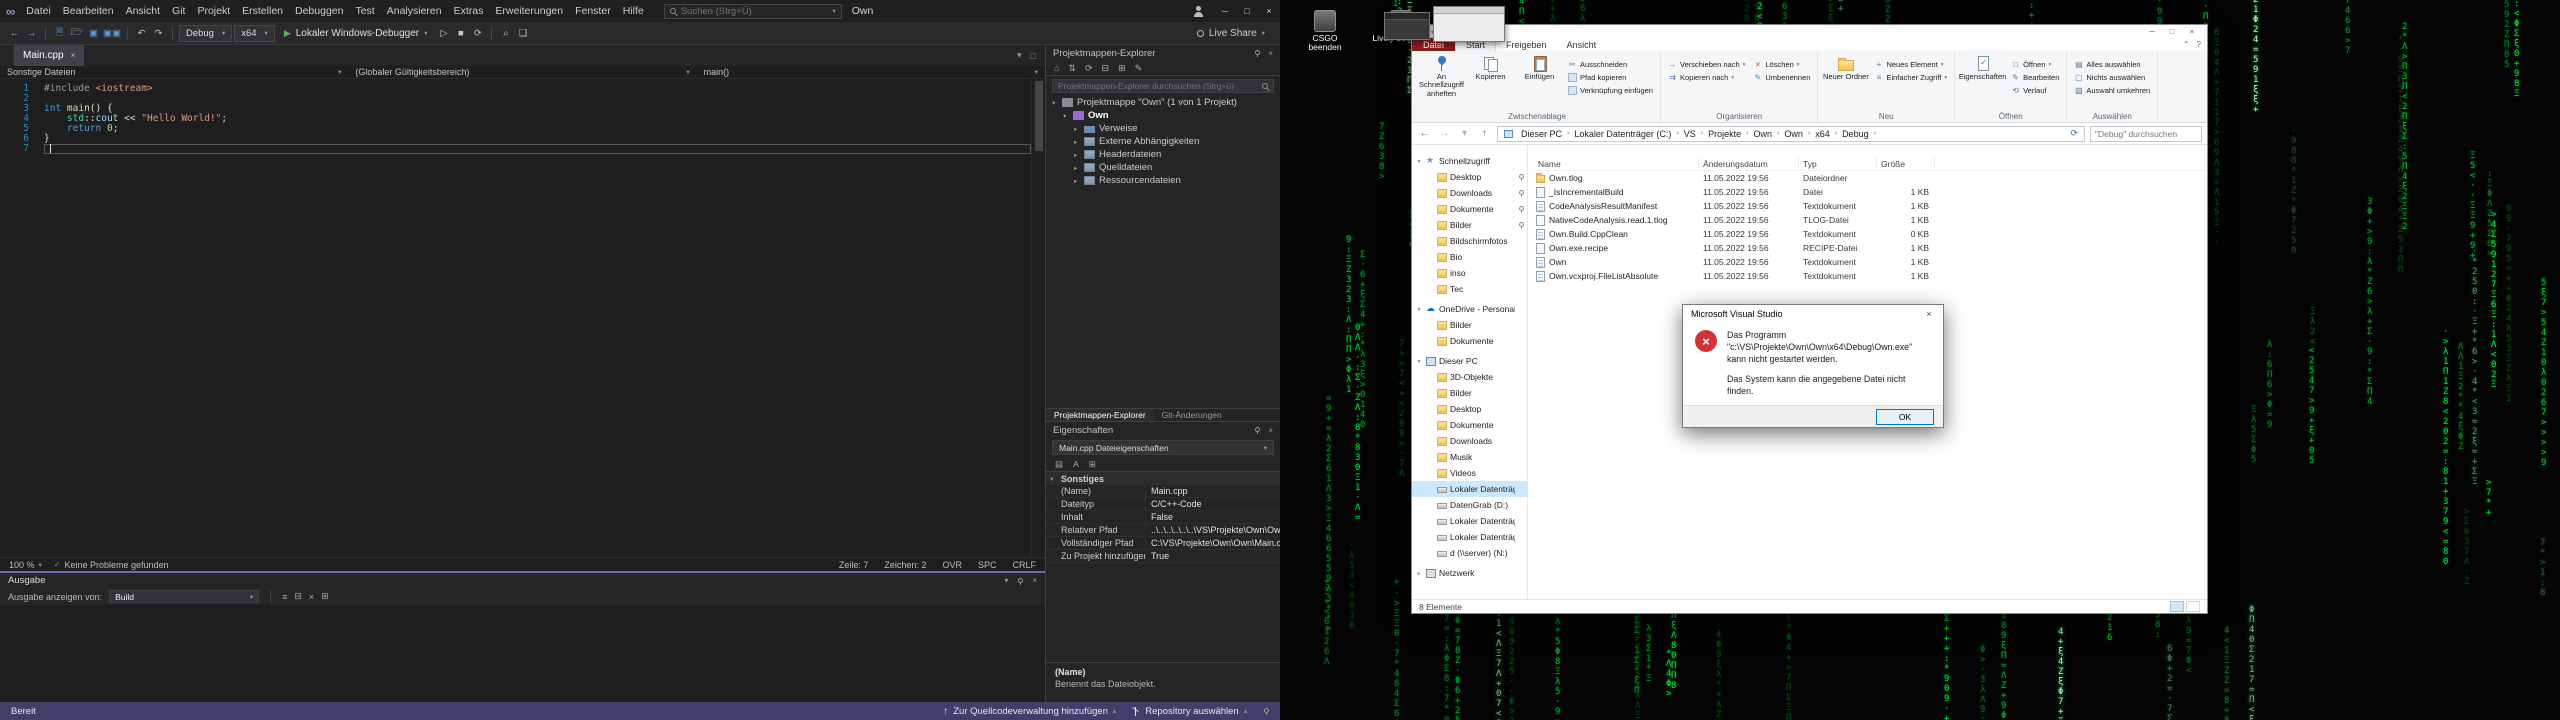 This screenshot has width=2560, height=720. Describe the element at coordinates (1158, 86) in the screenshot. I see `solution-search-input` at that location.